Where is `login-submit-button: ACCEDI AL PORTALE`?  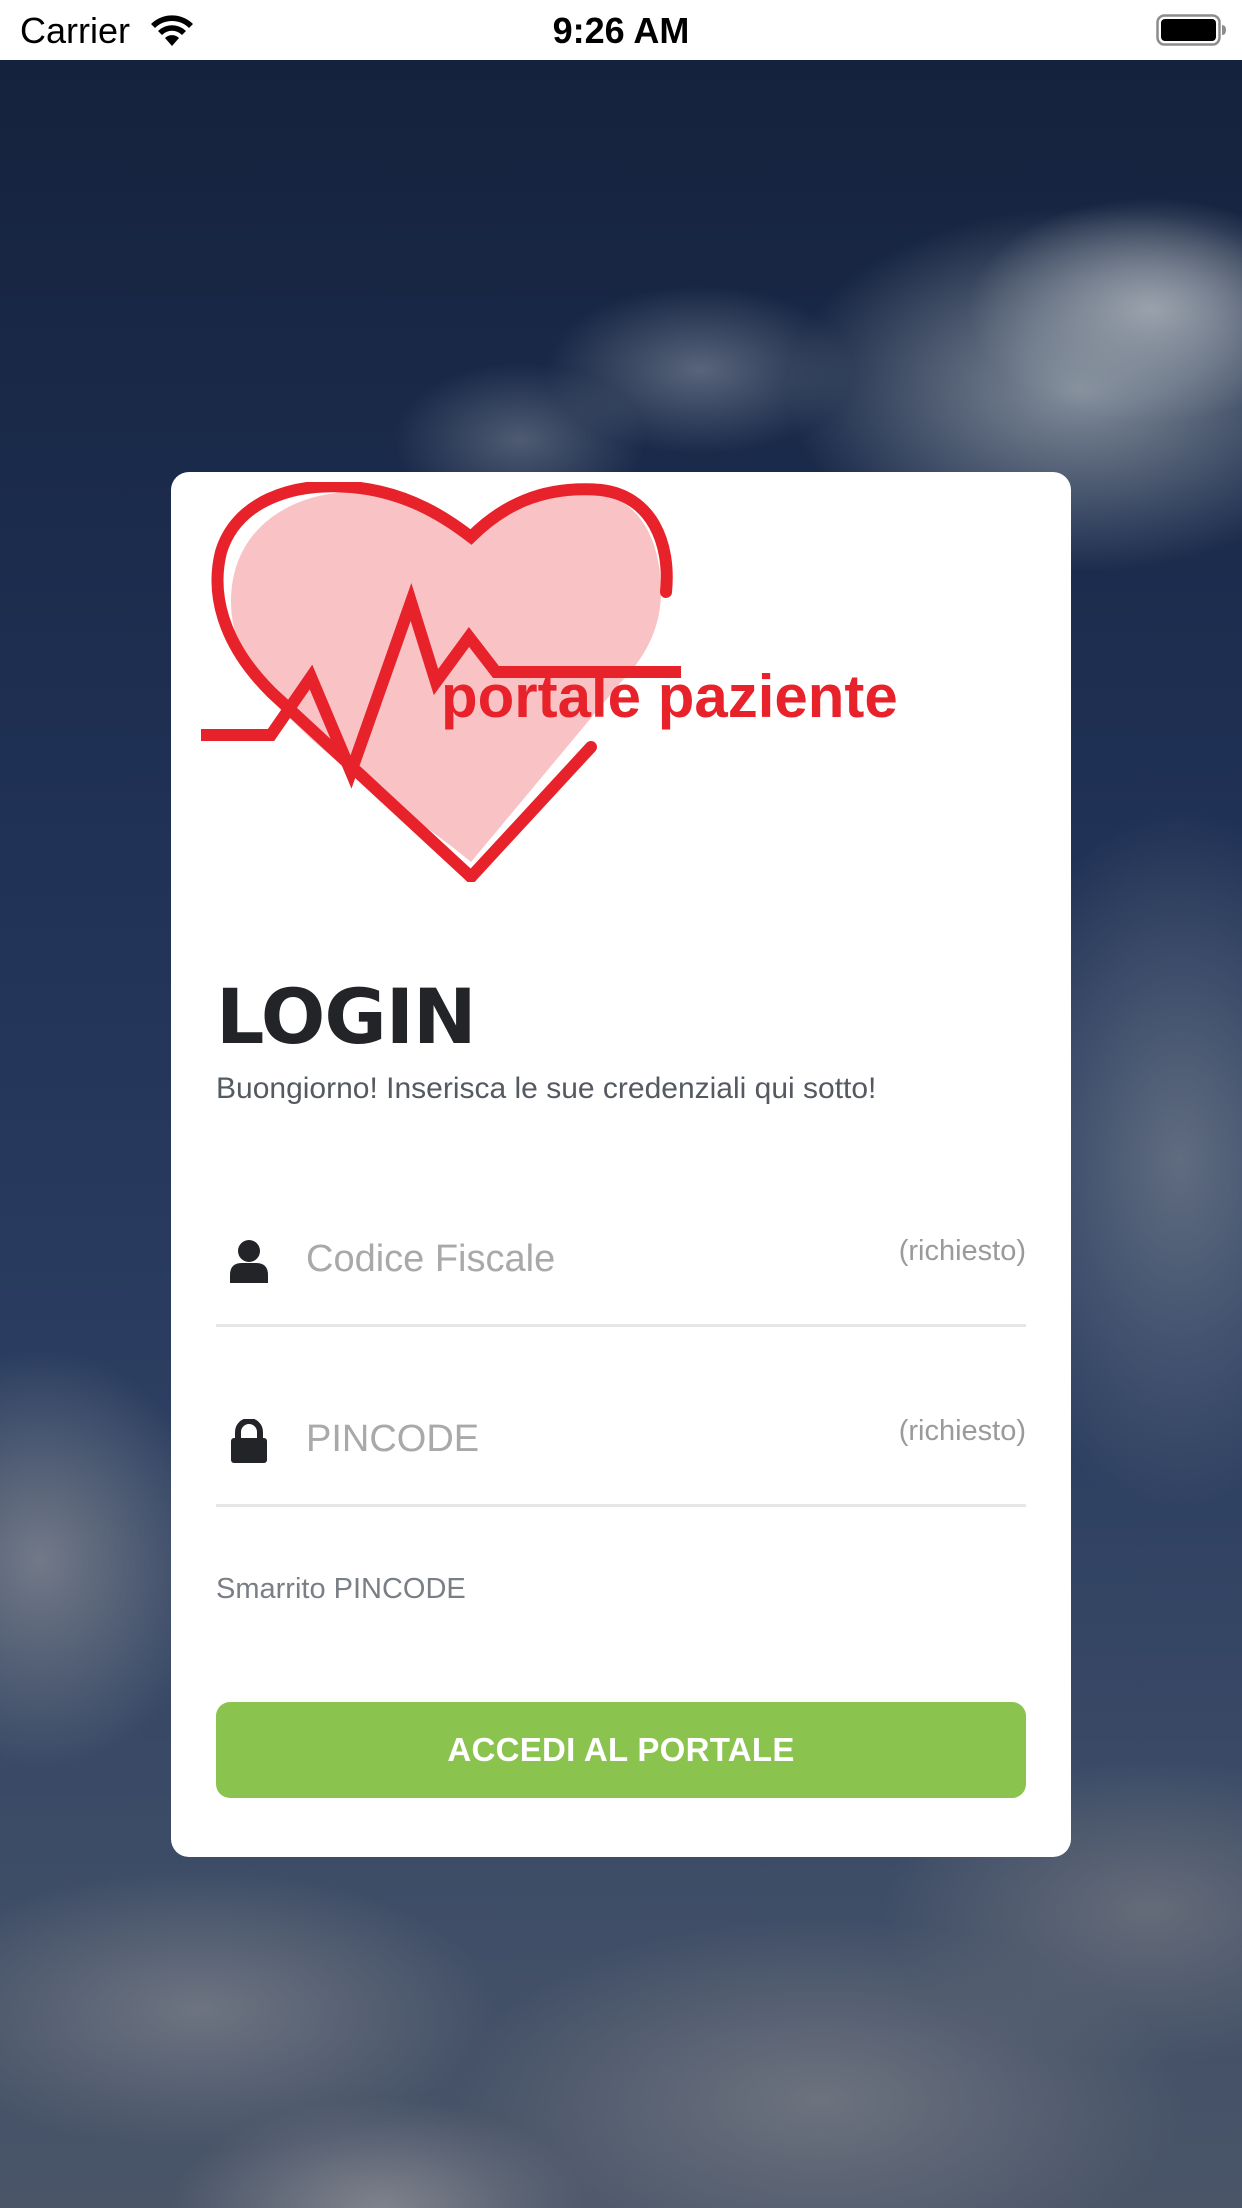
login-submit-button: ACCEDI AL PORTALE is located at coordinates (621, 1750).